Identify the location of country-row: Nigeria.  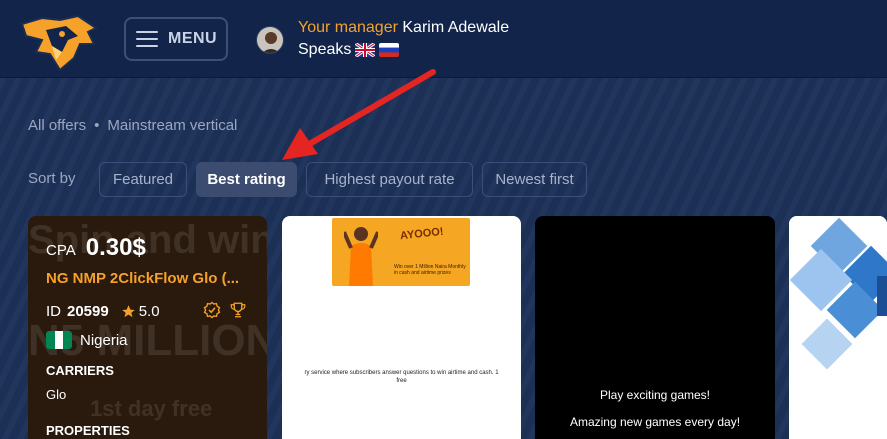
(87, 340).